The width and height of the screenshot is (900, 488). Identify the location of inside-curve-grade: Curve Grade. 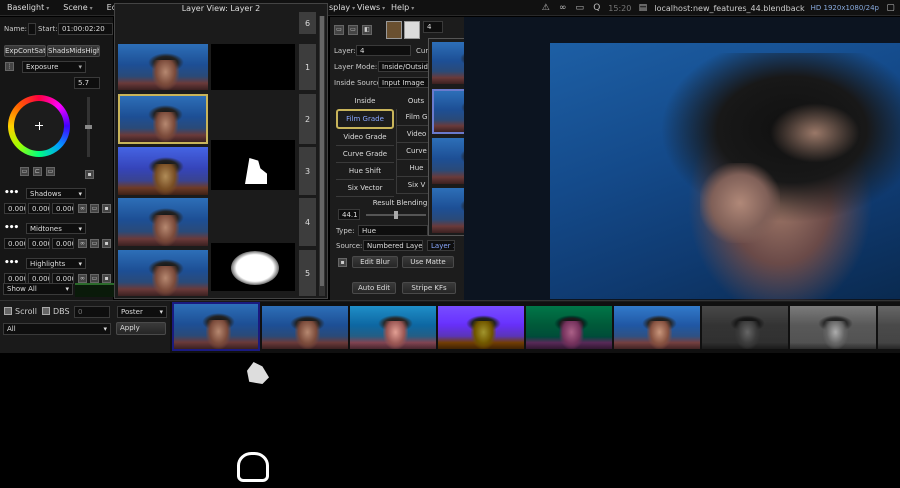
(365, 154).